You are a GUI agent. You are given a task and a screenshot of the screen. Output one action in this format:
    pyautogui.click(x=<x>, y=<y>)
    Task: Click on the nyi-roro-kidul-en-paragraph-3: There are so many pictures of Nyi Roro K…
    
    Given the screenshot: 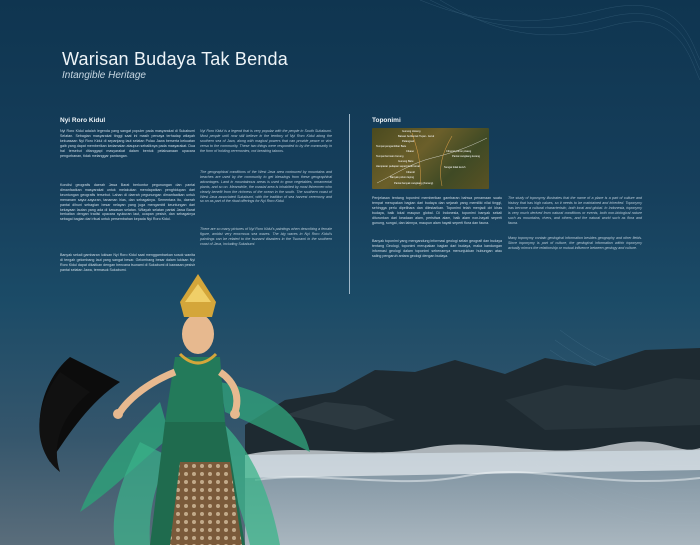 What is the action you would take?
    pyautogui.click(x=266, y=236)
    